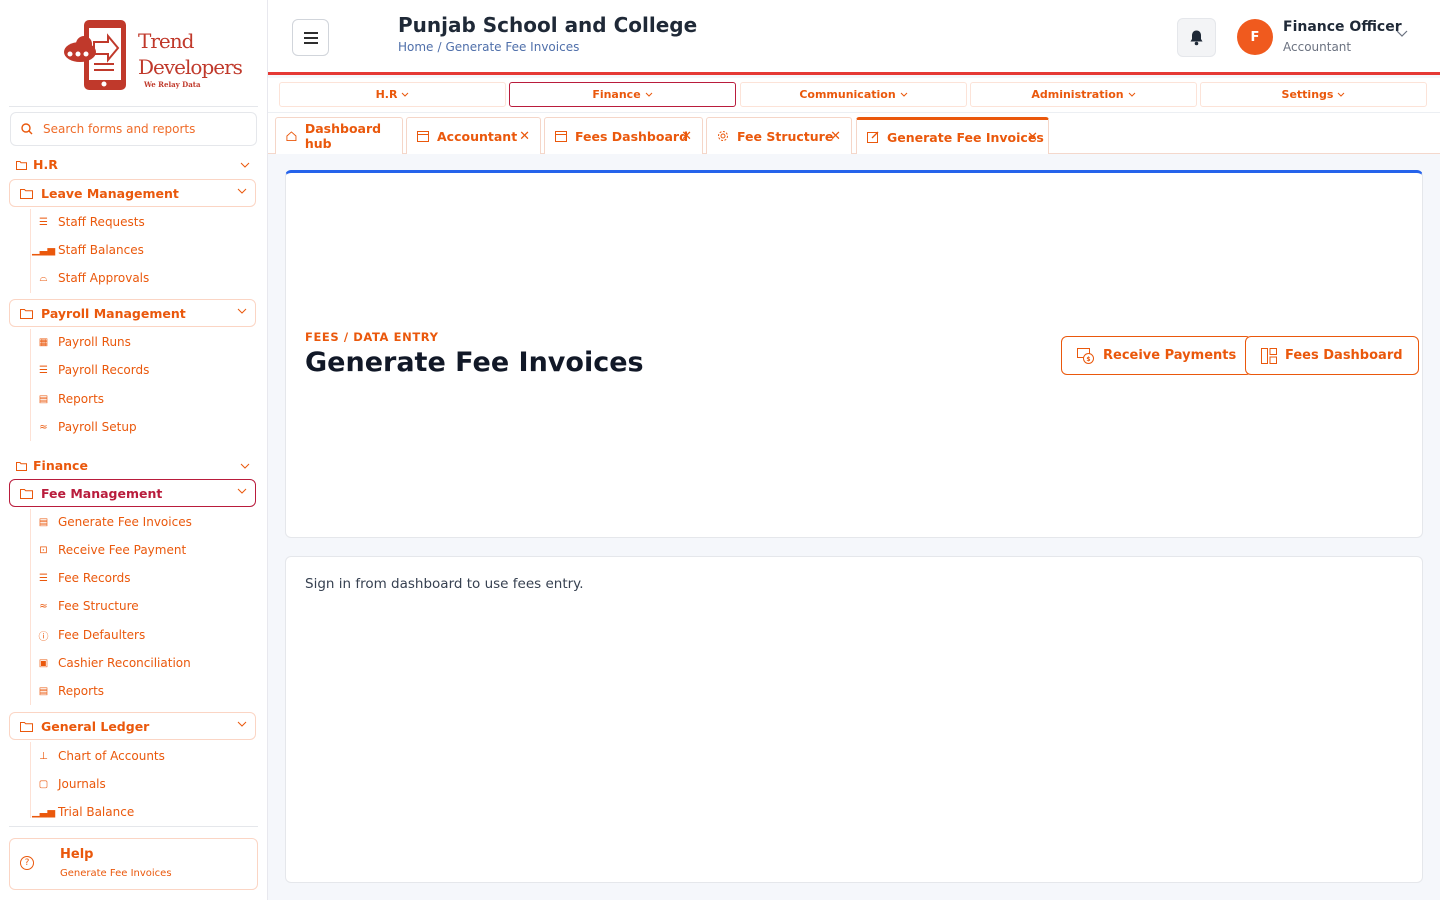  I want to click on button-label: Receive Payments, so click(1170, 355).